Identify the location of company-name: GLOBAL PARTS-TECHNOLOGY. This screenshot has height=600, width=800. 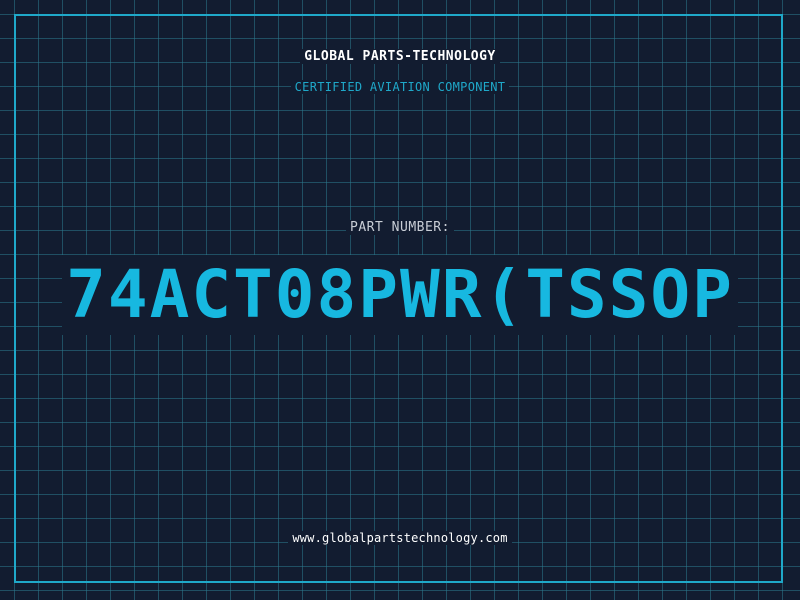
(400, 56).